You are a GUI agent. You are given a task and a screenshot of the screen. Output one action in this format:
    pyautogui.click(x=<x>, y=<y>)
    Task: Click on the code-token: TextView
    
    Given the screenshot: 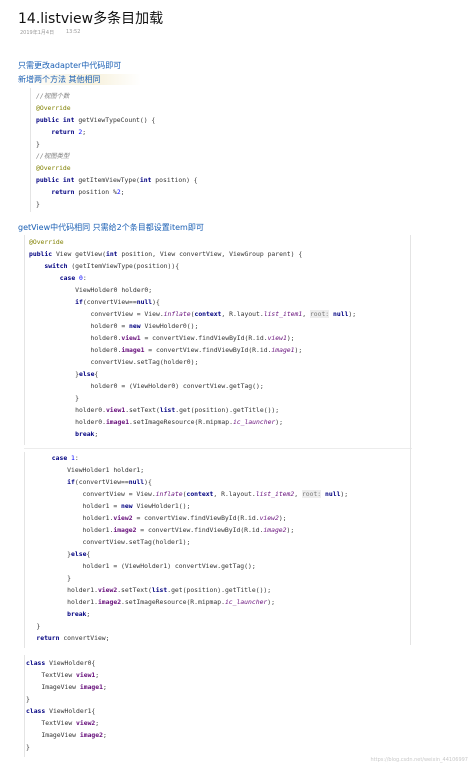 What is the action you would take?
    pyautogui.click(x=51, y=723)
    